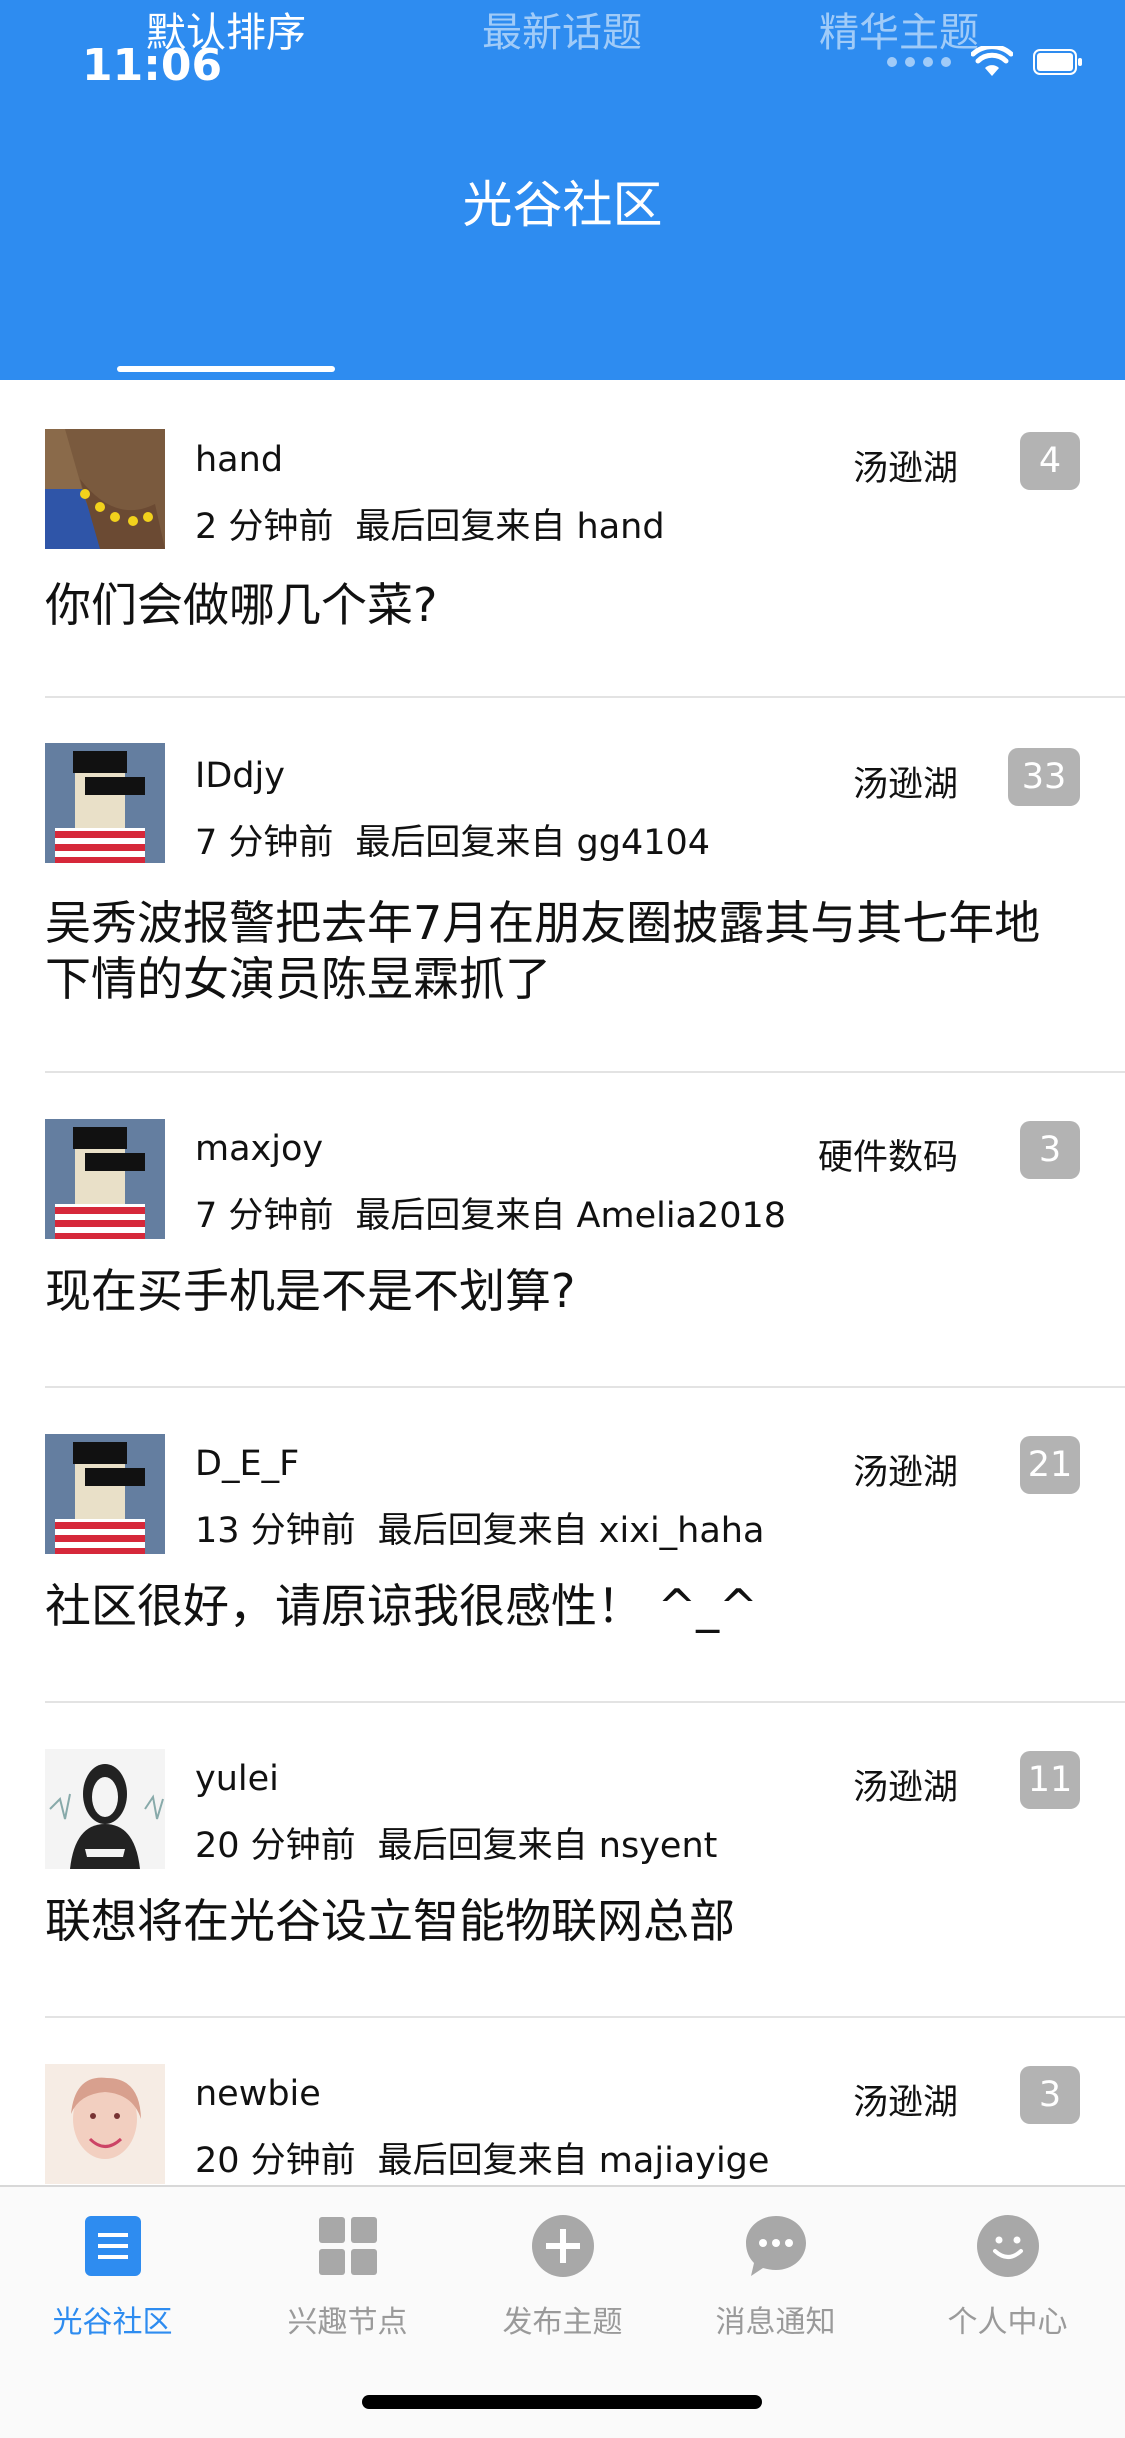 The height and width of the screenshot is (2438, 1125). I want to click on topic-title: 吴秀波报警把去年7月在朋友圈披露其与其七年地下情的女演员陈昱霖抓了, so click(560, 951).